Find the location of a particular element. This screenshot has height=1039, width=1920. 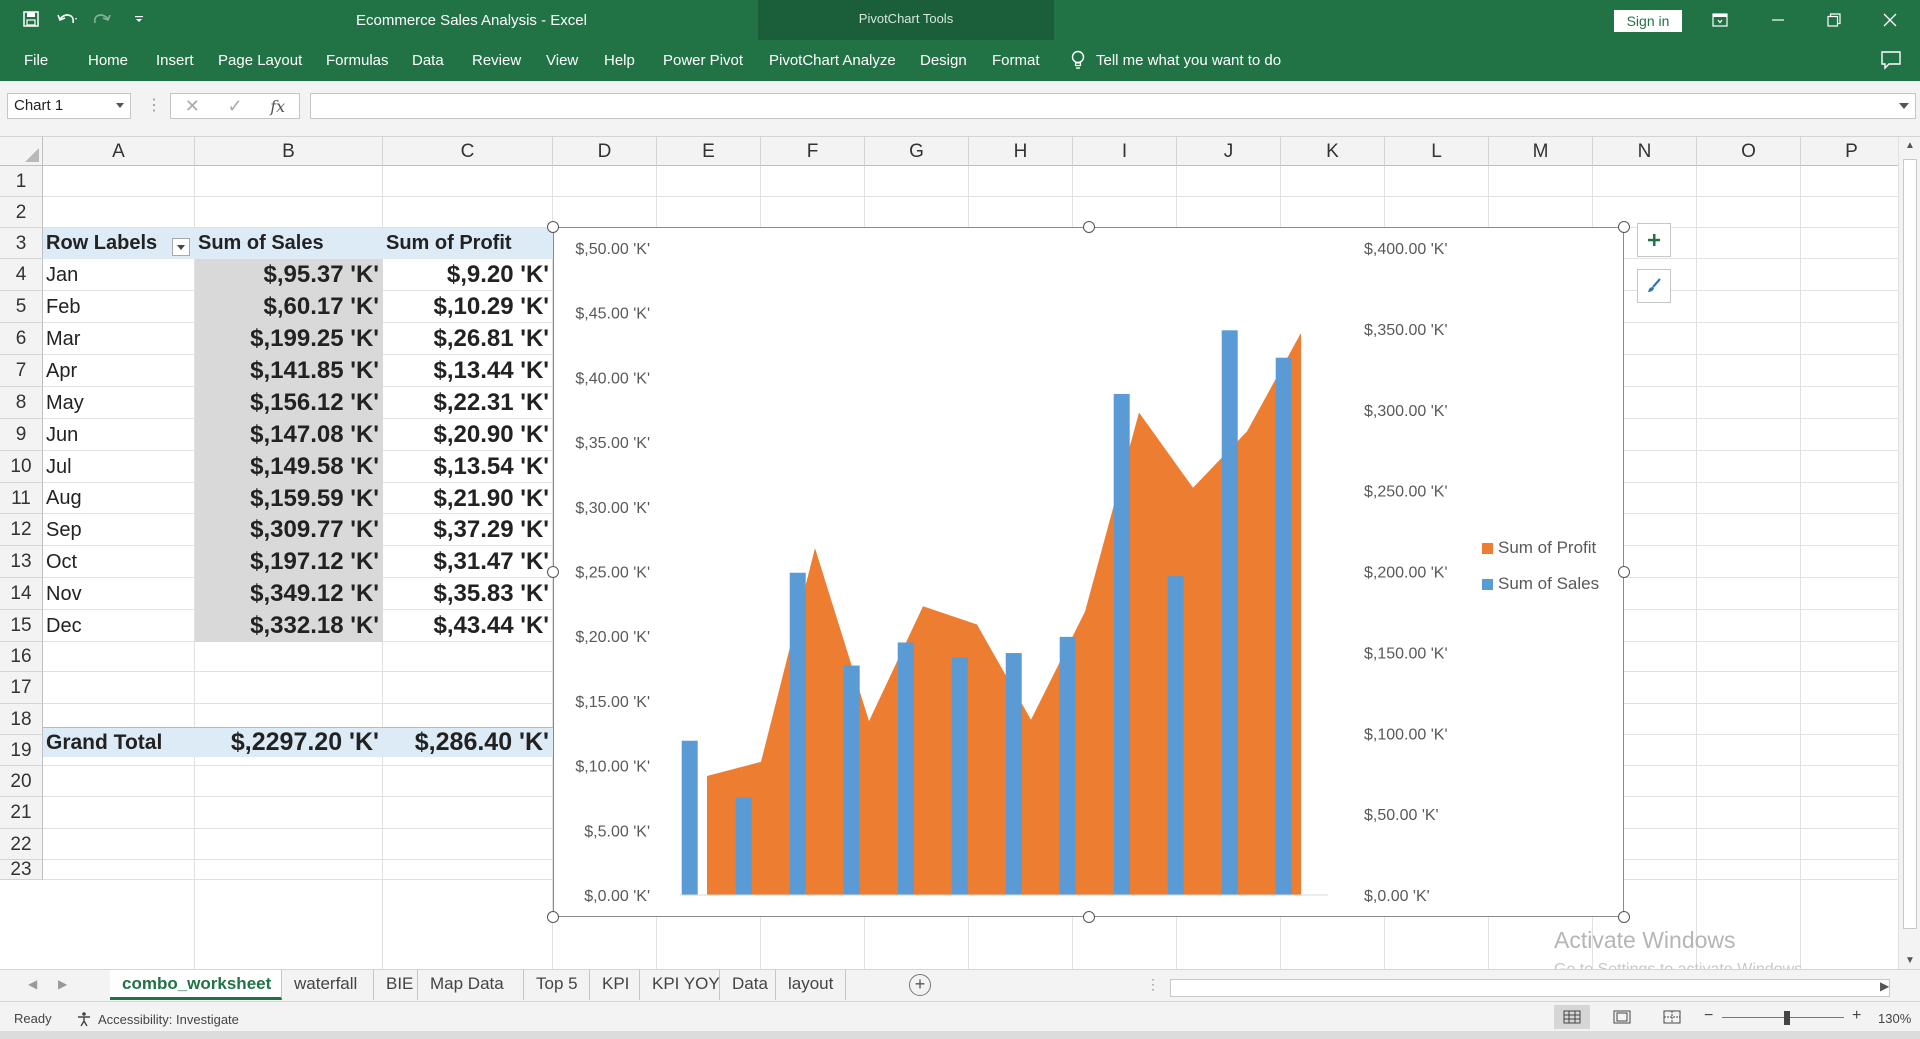

row-header-8: 8 is located at coordinates (21, 403).